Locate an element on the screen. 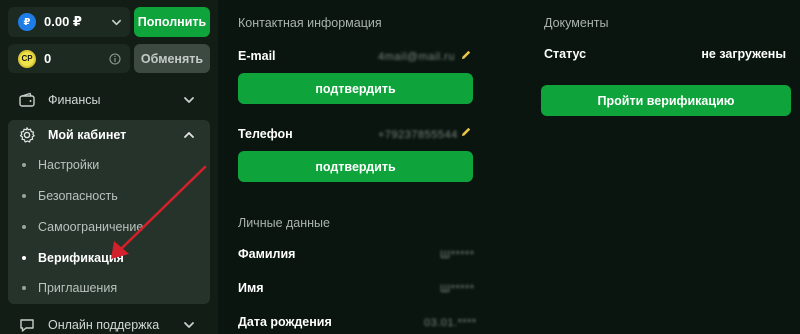 The image size is (800, 334). chevron-up-icon is located at coordinates (189, 135).